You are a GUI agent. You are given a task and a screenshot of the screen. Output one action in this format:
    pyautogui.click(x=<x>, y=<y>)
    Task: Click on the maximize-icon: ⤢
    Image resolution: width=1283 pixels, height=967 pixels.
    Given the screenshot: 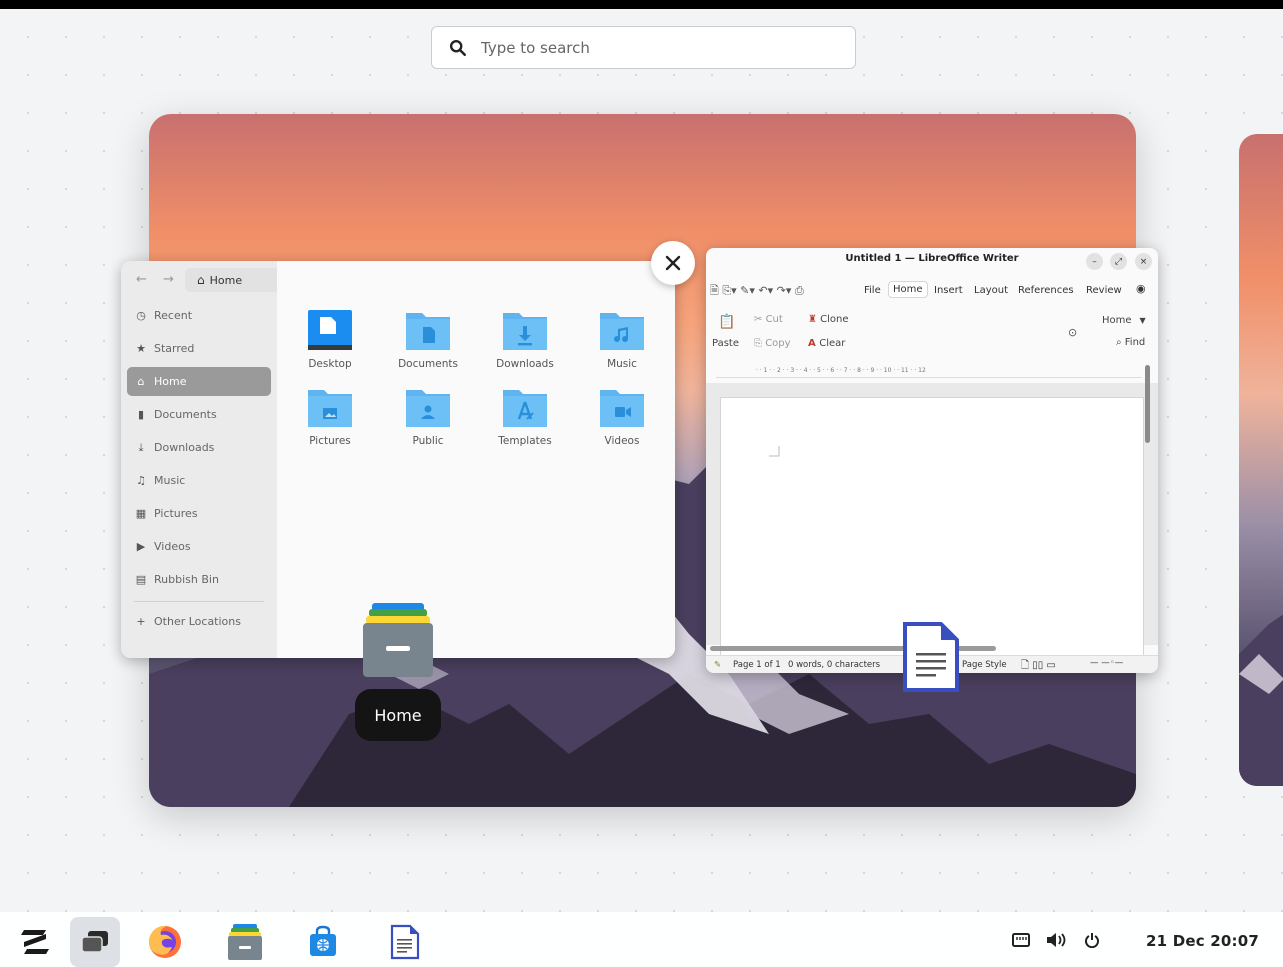 What is the action you would take?
    pyautogui.click(x=1118, y=261)
    